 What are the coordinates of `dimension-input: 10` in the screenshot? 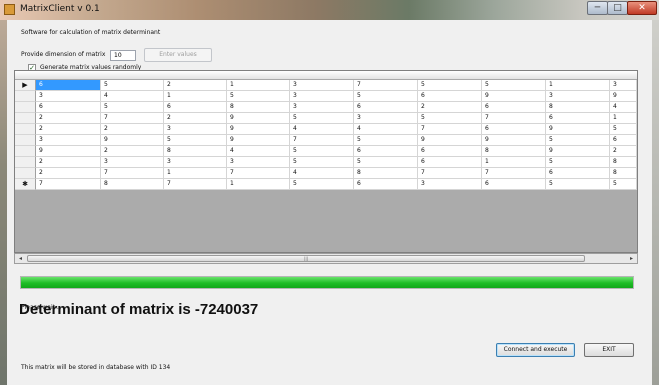 It's located at (123, 55).